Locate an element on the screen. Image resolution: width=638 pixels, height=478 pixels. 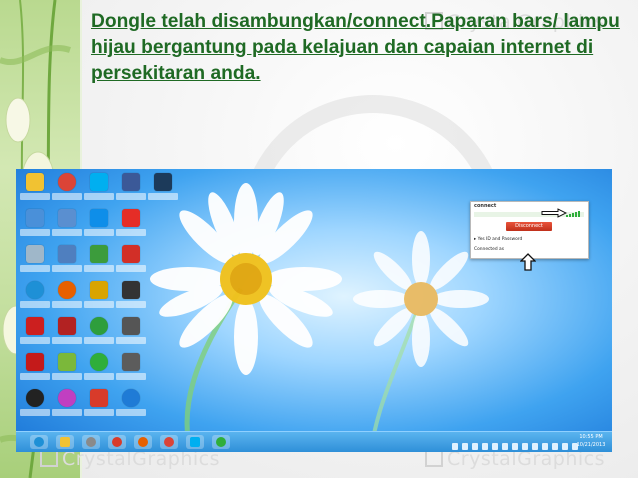
desktop-icon-antivirus is located at coordinates (35, 368).